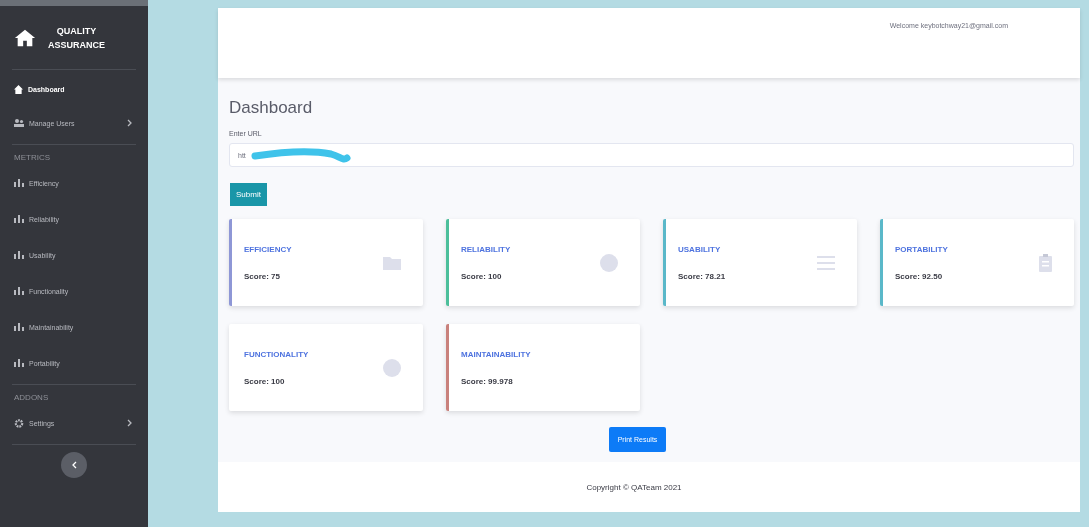 This screenshot has height=527, width=1089. What do you see at coordinates (826, 262) in the screenshot?
I see `list-icon` at bounding box center [826, 262].